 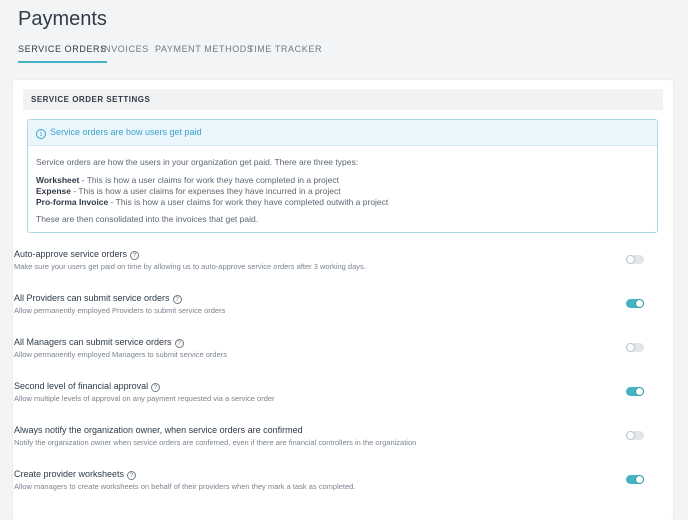 What do you see at coordinates (343, 99) in the screenshot?
I see `section-header: SERVICE ORDER SETTINGS` at bounding box center [343, 99].